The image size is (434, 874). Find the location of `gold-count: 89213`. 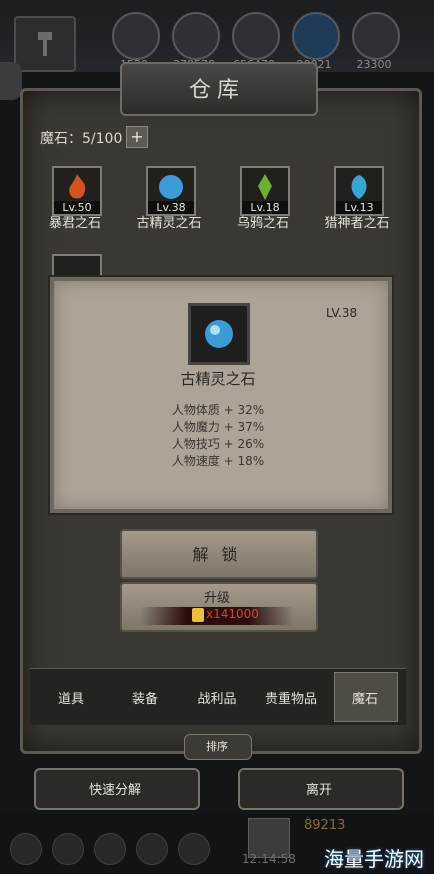

gold-count: 89213 is located at coordinates (325, 825).